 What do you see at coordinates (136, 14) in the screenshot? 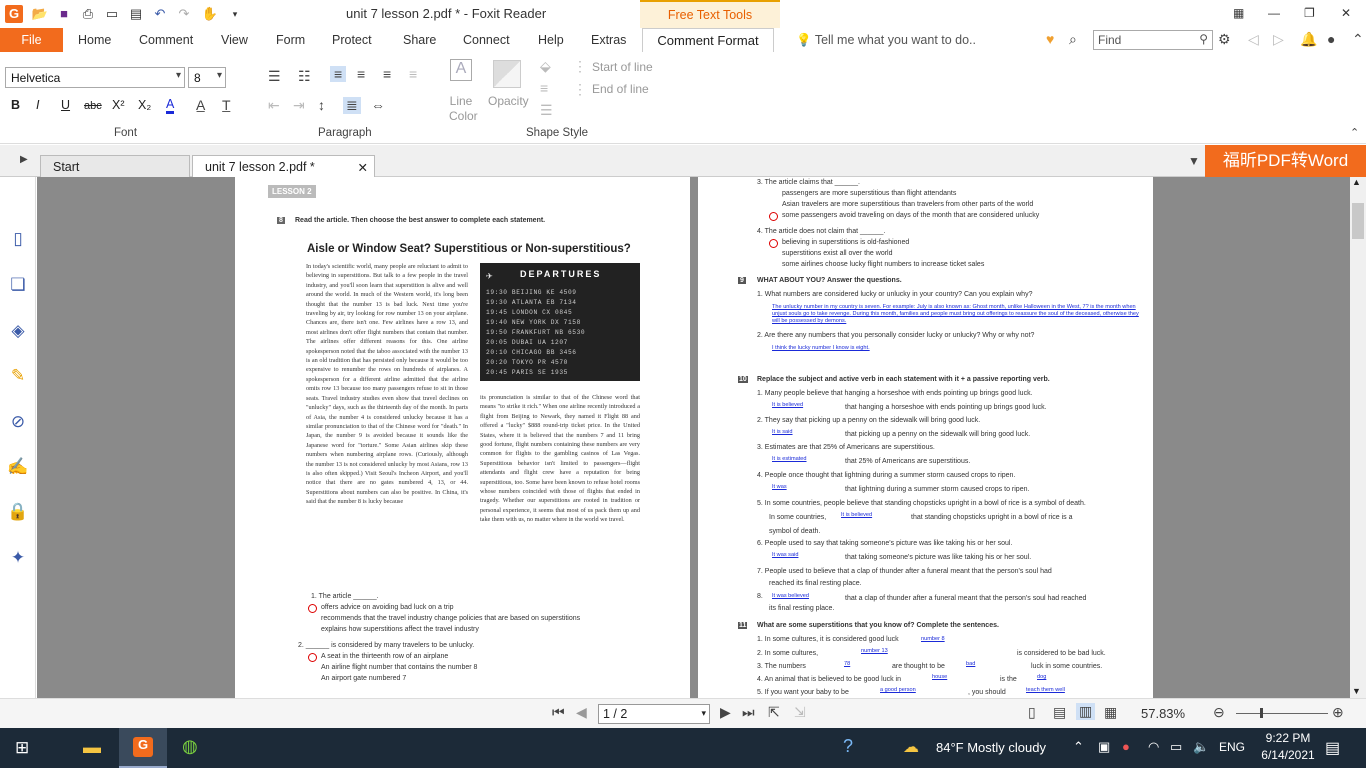
I see `stamp-icon: ▤` at bounding box center [136, 14].